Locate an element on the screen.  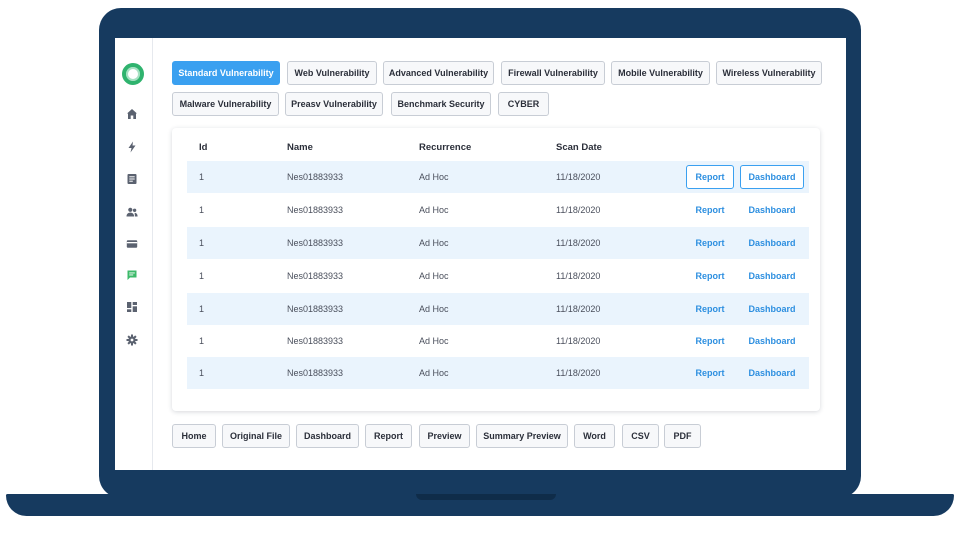
tab-firewall-vulnerability: Firewall Vulnerability is located at coordinates (553, 73).